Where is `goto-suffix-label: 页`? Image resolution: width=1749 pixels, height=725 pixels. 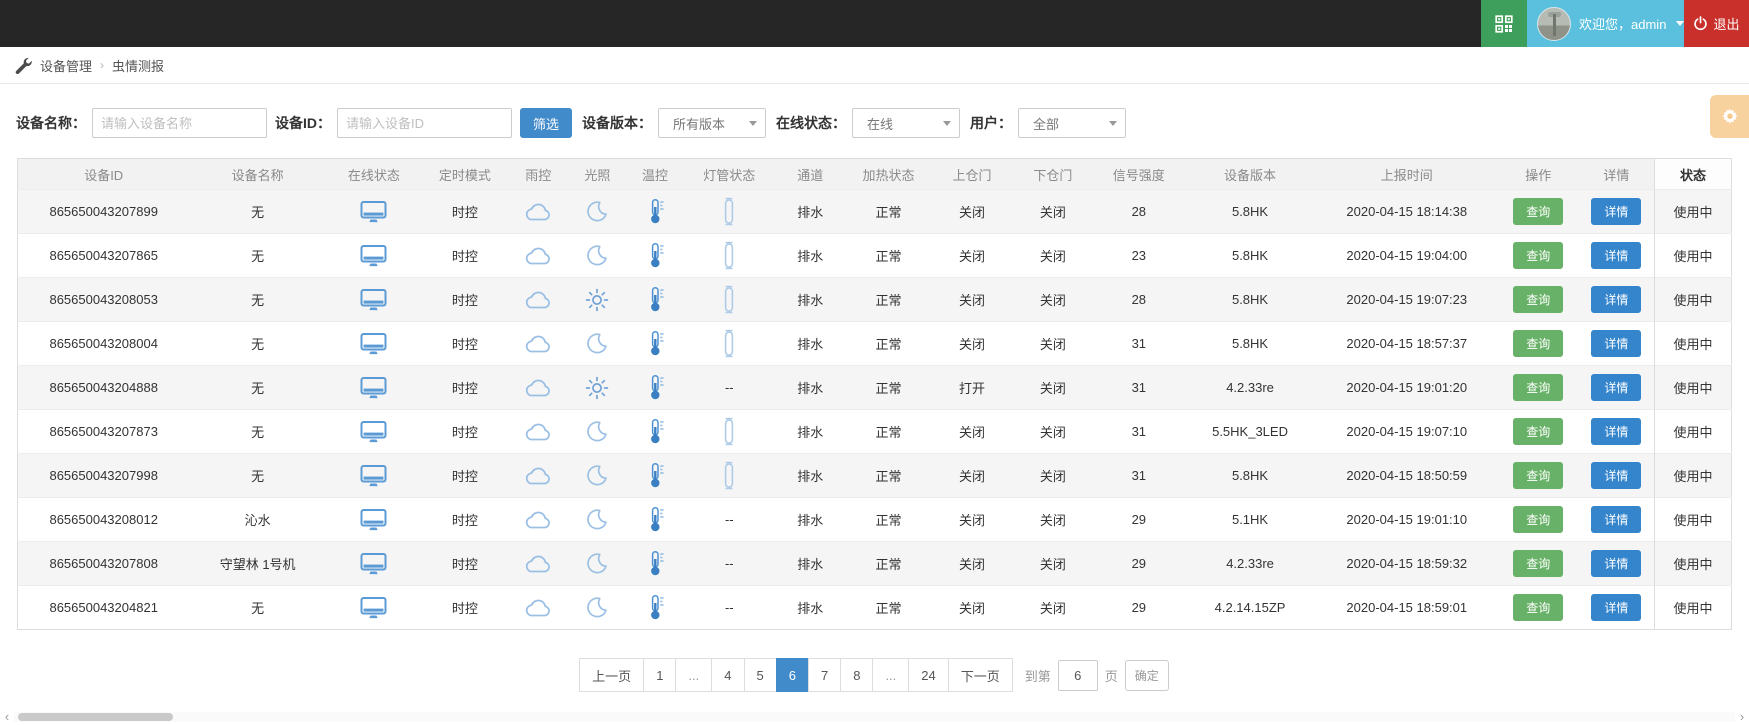 goto-suffix-label: 页 is located at coordinates (1111, 676).